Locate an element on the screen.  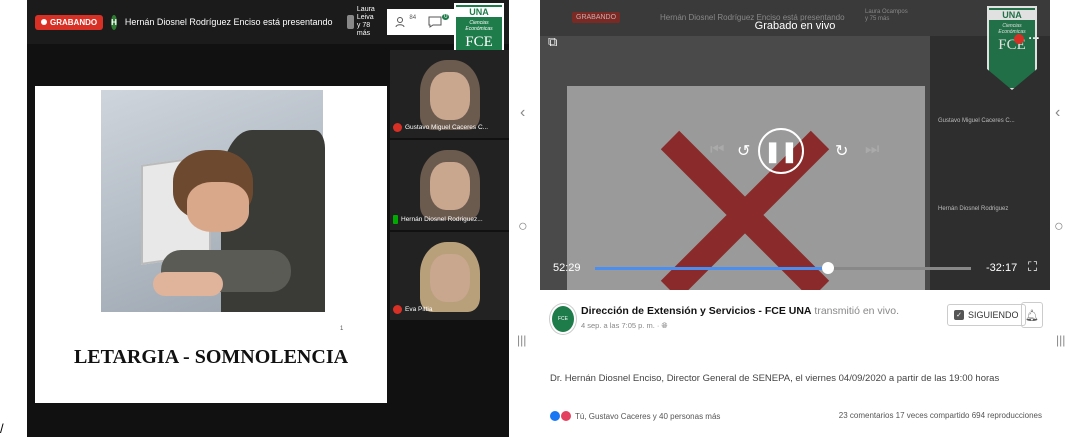
record-dot-icon is located at coordinates (44, 22).